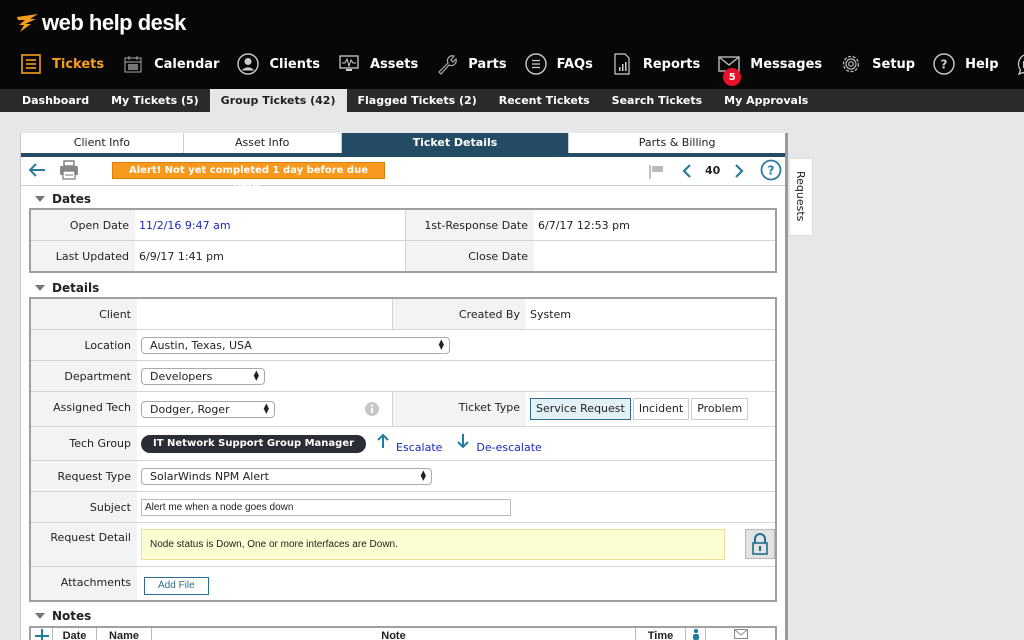 The height and width of the screenshot is (640, 1024). I want to click on ticket-type-problem: Problem, so click(720, 409).